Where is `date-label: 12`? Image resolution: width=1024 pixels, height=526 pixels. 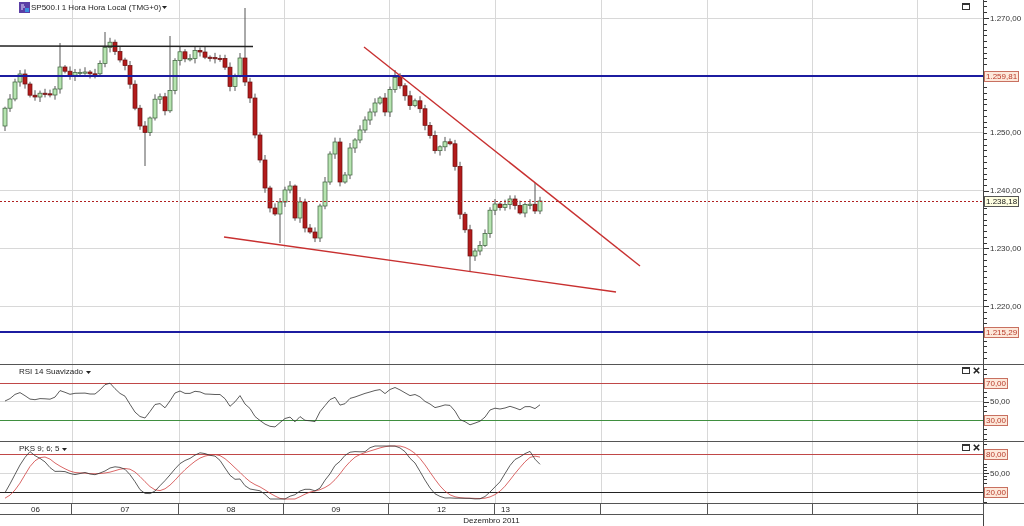
date-label: 12 is located at coordinates (441, 509).